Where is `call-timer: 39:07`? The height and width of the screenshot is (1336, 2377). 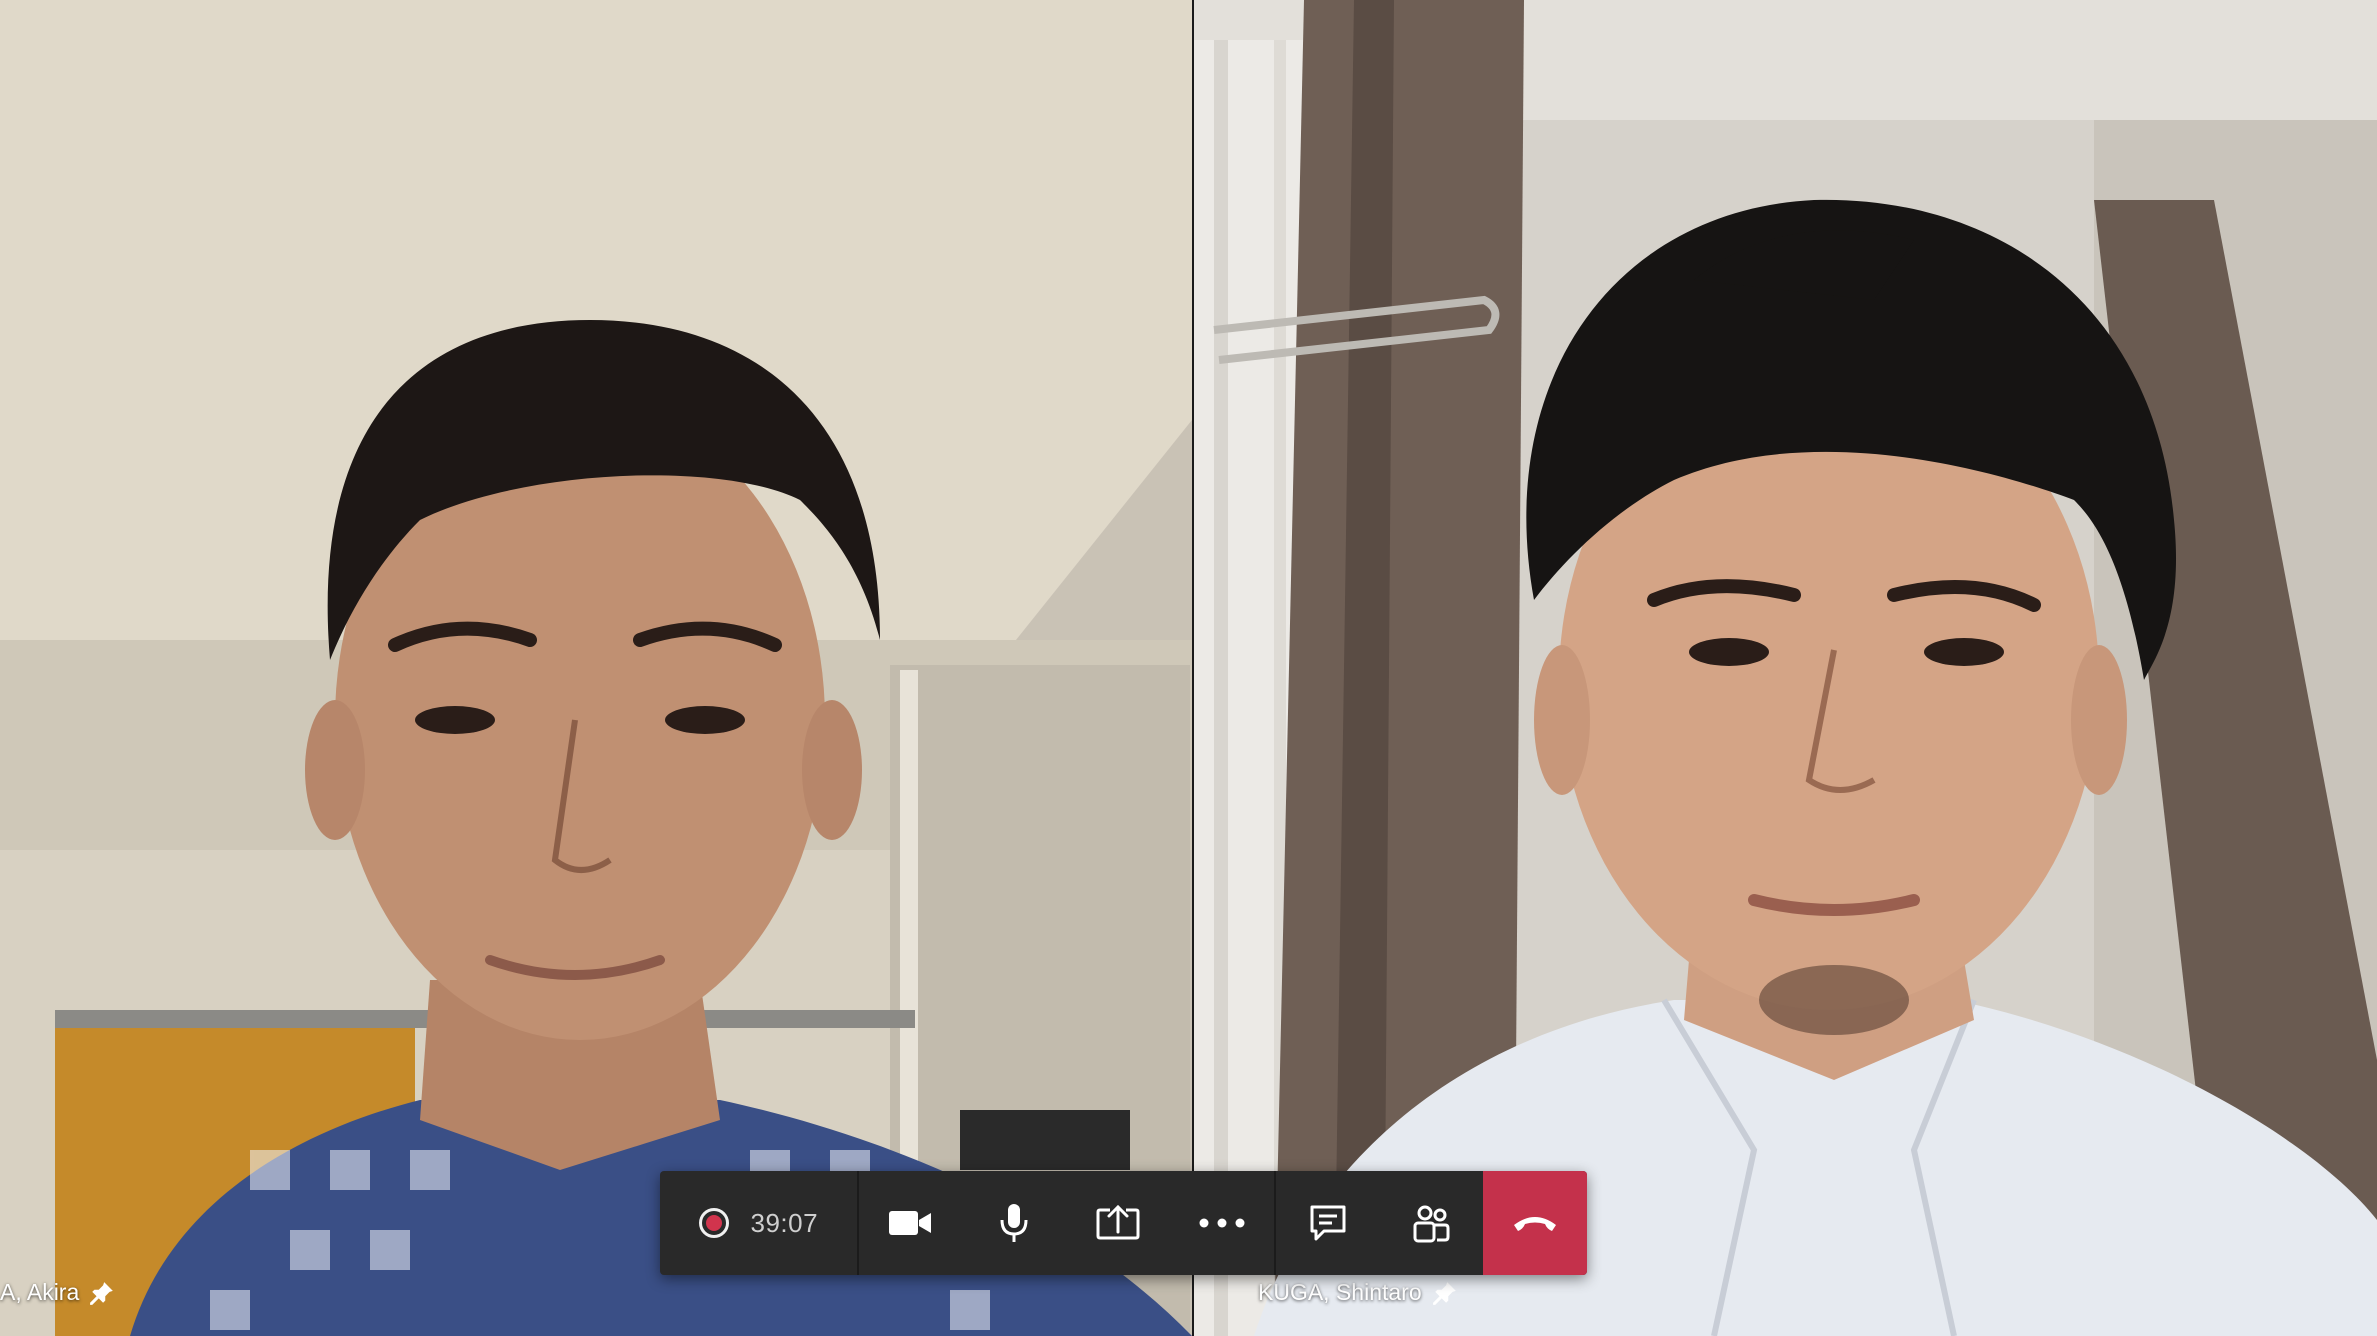
call-timer: 39:07 is located at coordinates (784, 1222).